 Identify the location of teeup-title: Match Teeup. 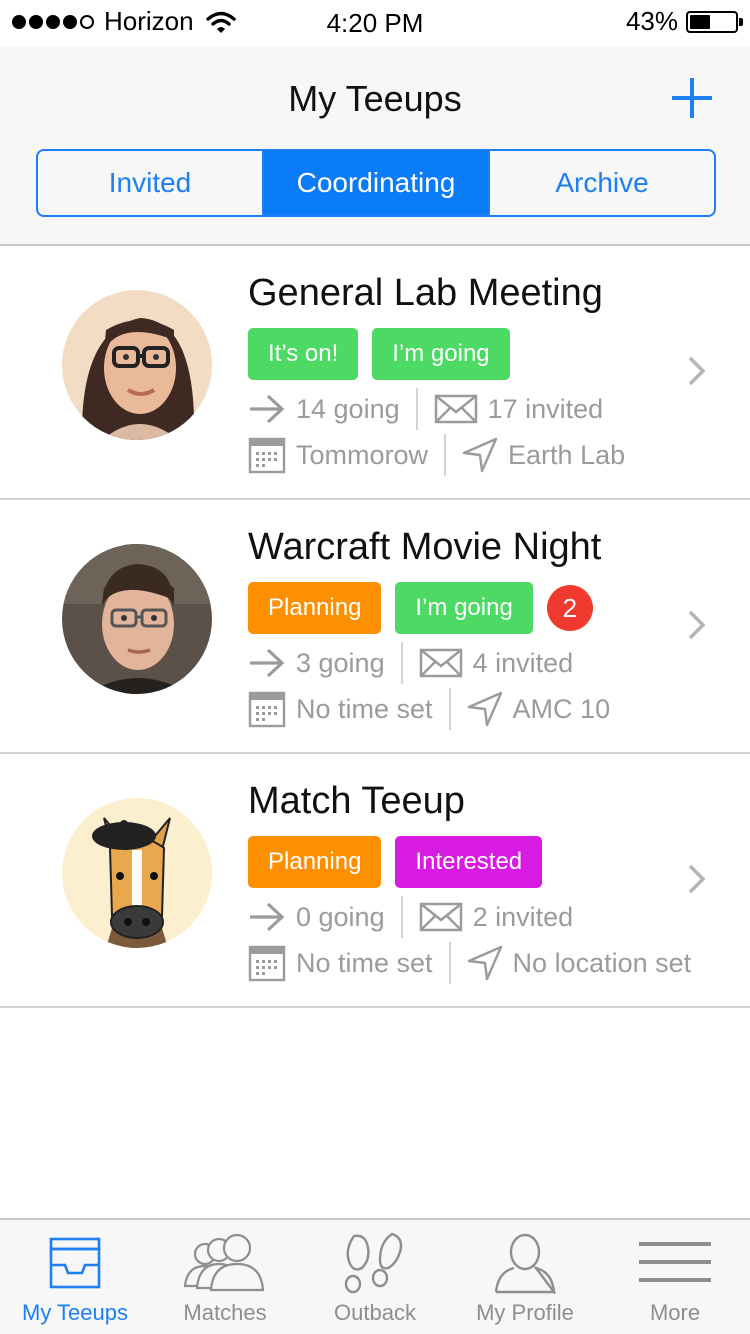
(356, 801).